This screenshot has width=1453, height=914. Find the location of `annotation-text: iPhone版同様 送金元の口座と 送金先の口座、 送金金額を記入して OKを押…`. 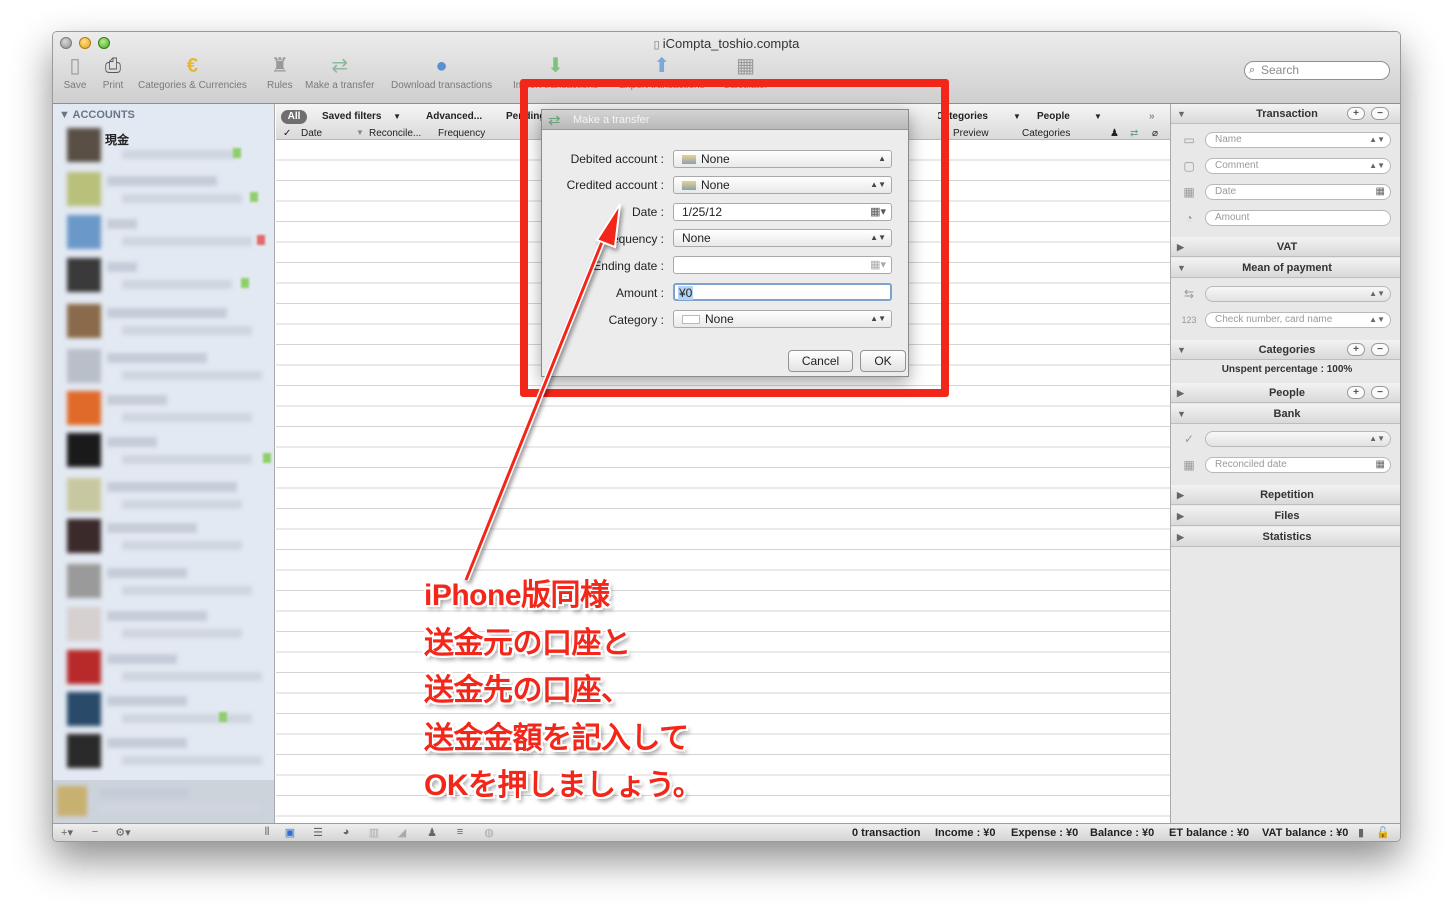

annotation-text: iPhone版同様 送金元の口座と 送金先の口座、 送金金額を記入して OKを押… is located at coordinates (563, 691).